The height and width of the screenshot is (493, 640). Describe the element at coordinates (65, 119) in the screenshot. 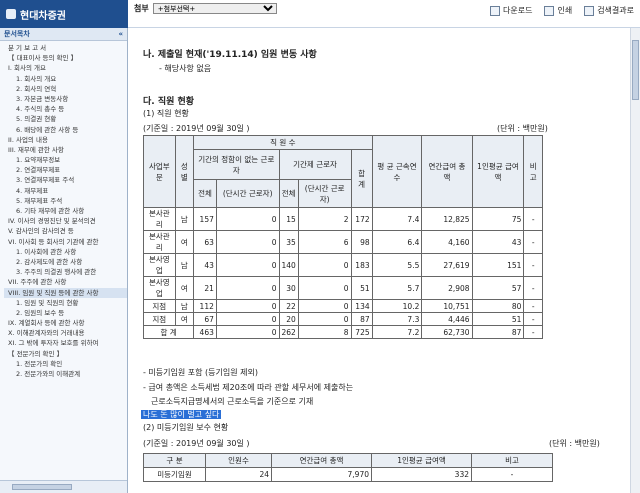

I see `toc-item: 5. 의결권 현황` at that location.